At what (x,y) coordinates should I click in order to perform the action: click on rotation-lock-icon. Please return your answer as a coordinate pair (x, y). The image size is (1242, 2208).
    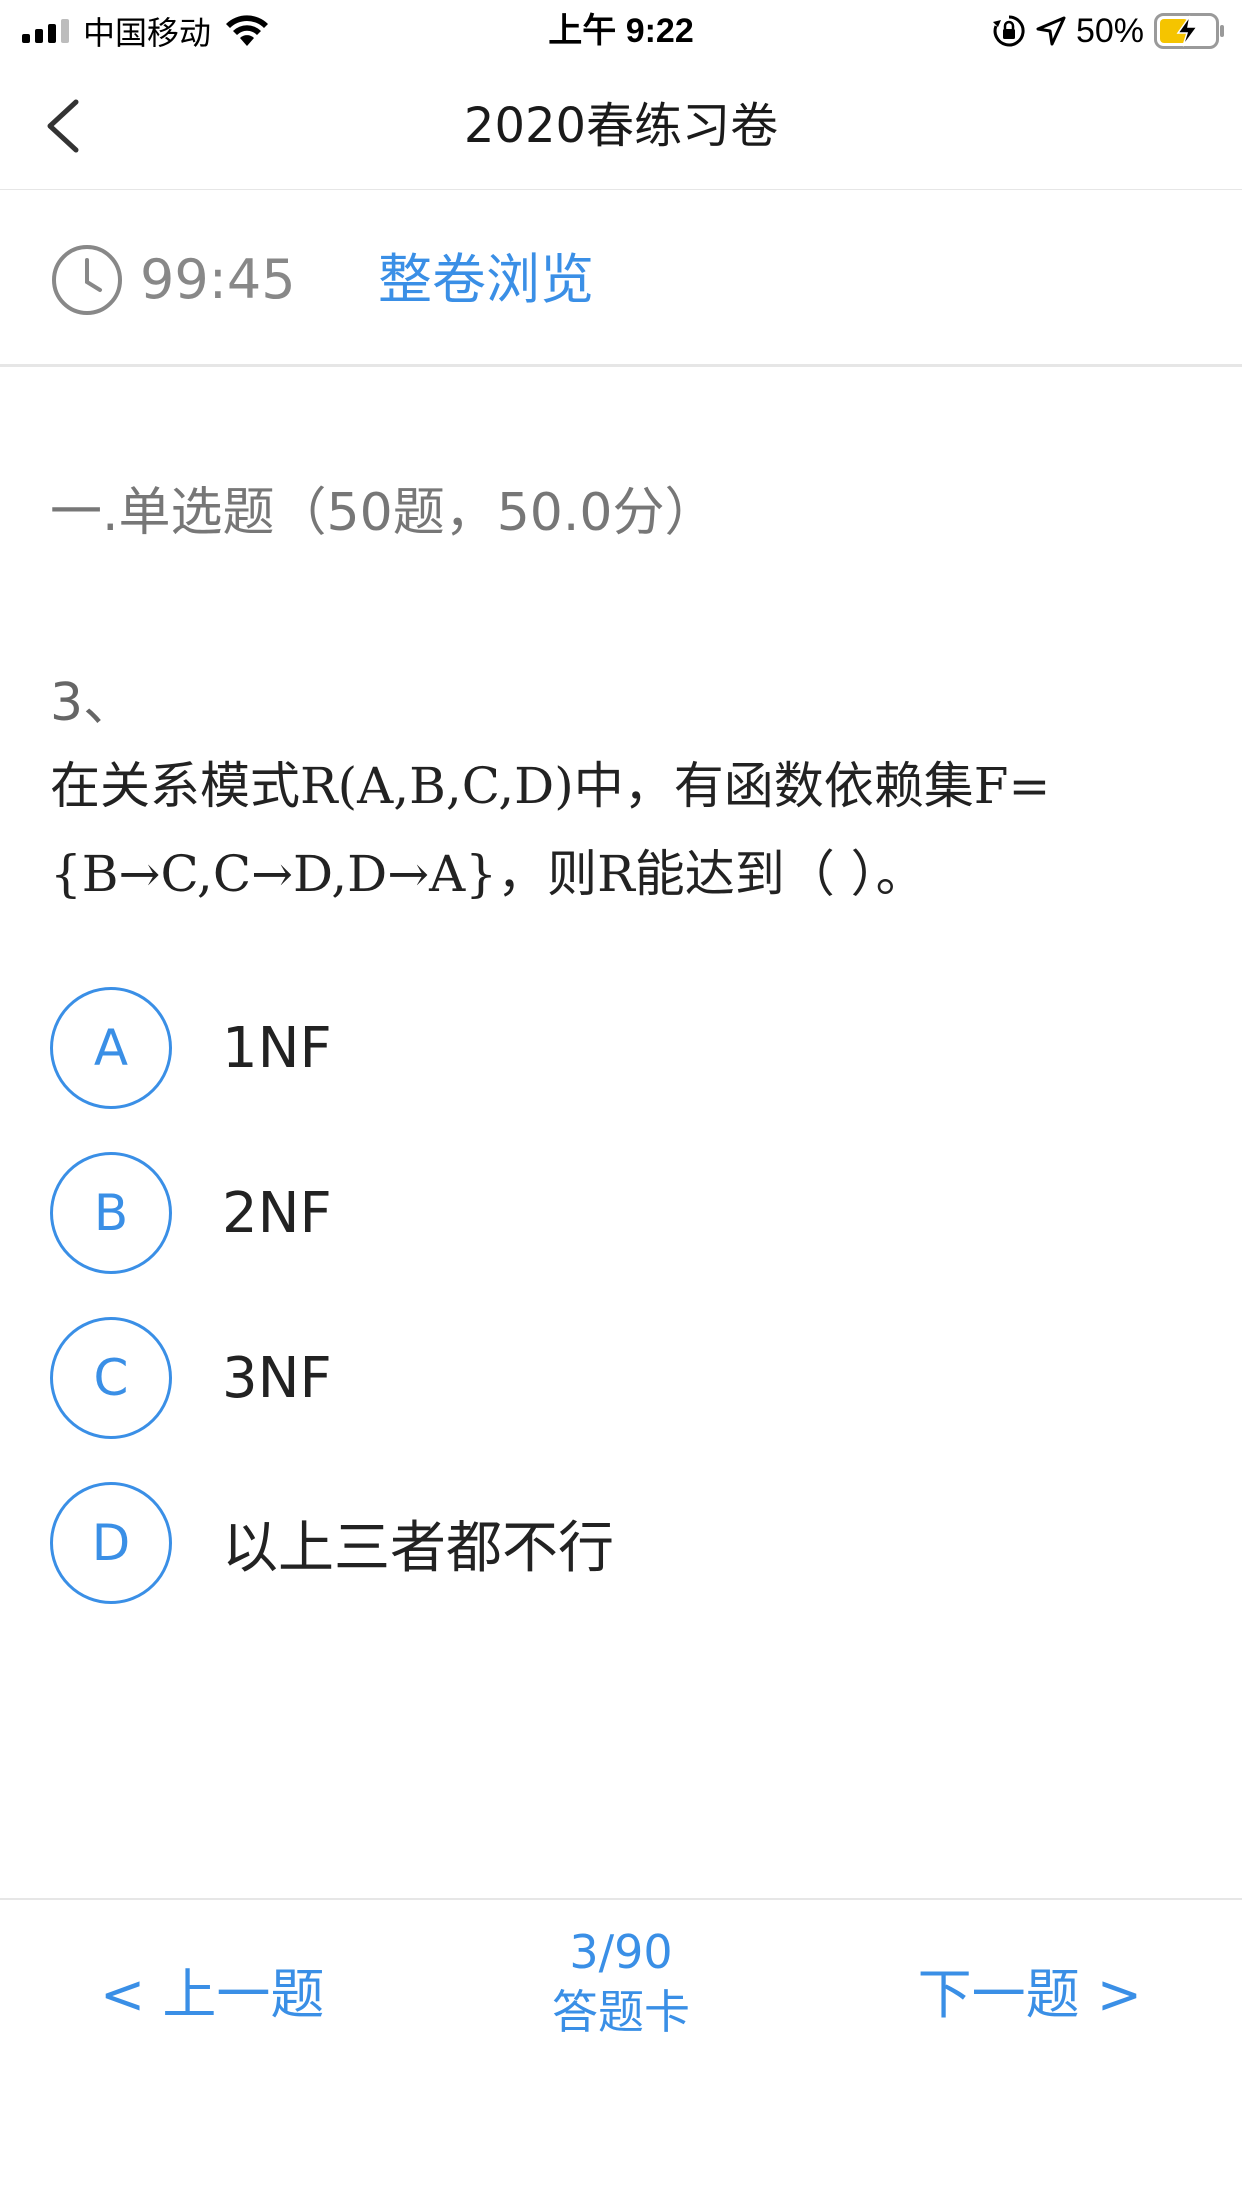
    Looking at the image, I should click on (1008, 31).